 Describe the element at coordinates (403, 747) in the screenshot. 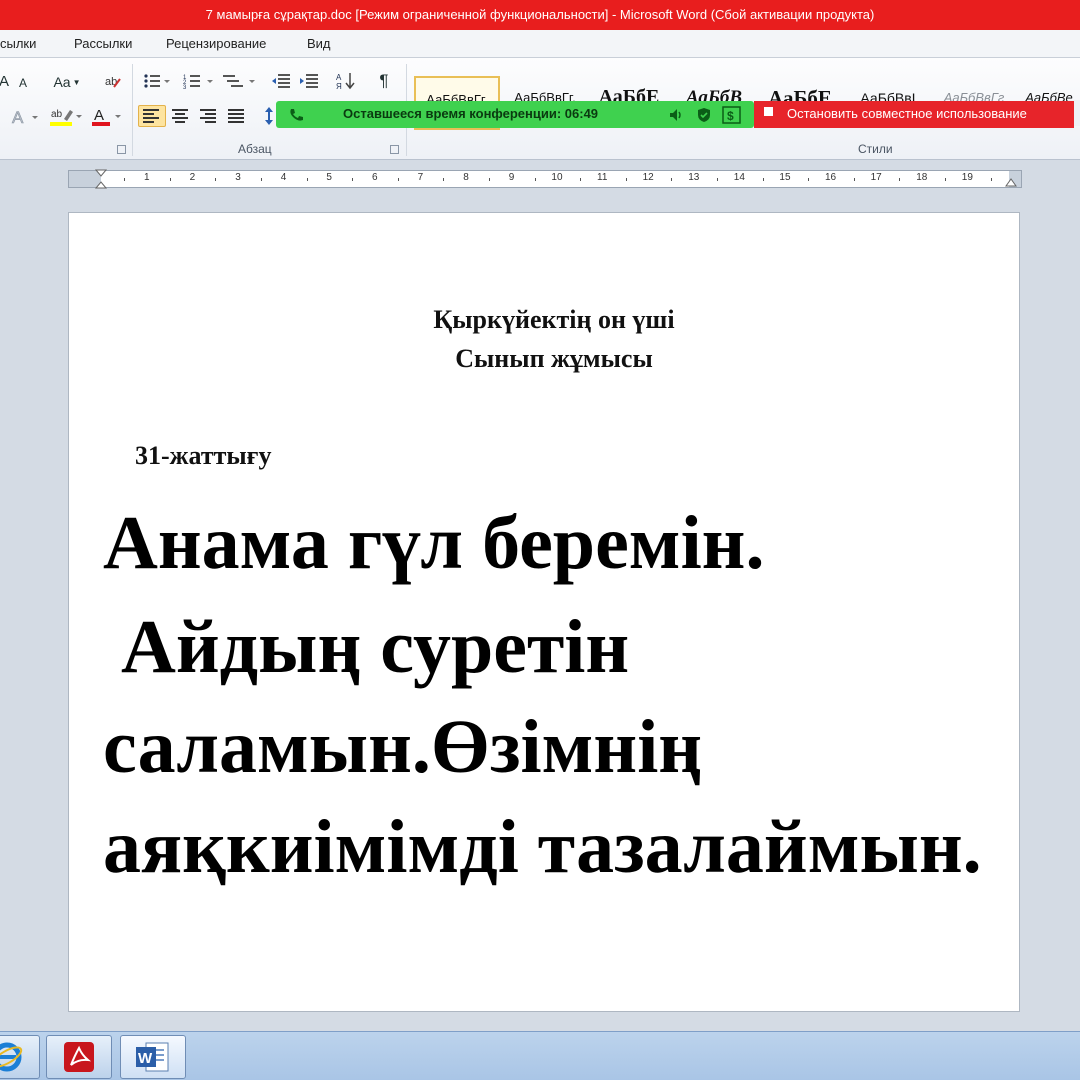

I see `body-line-3: саламын.Өзімнің` at that location.